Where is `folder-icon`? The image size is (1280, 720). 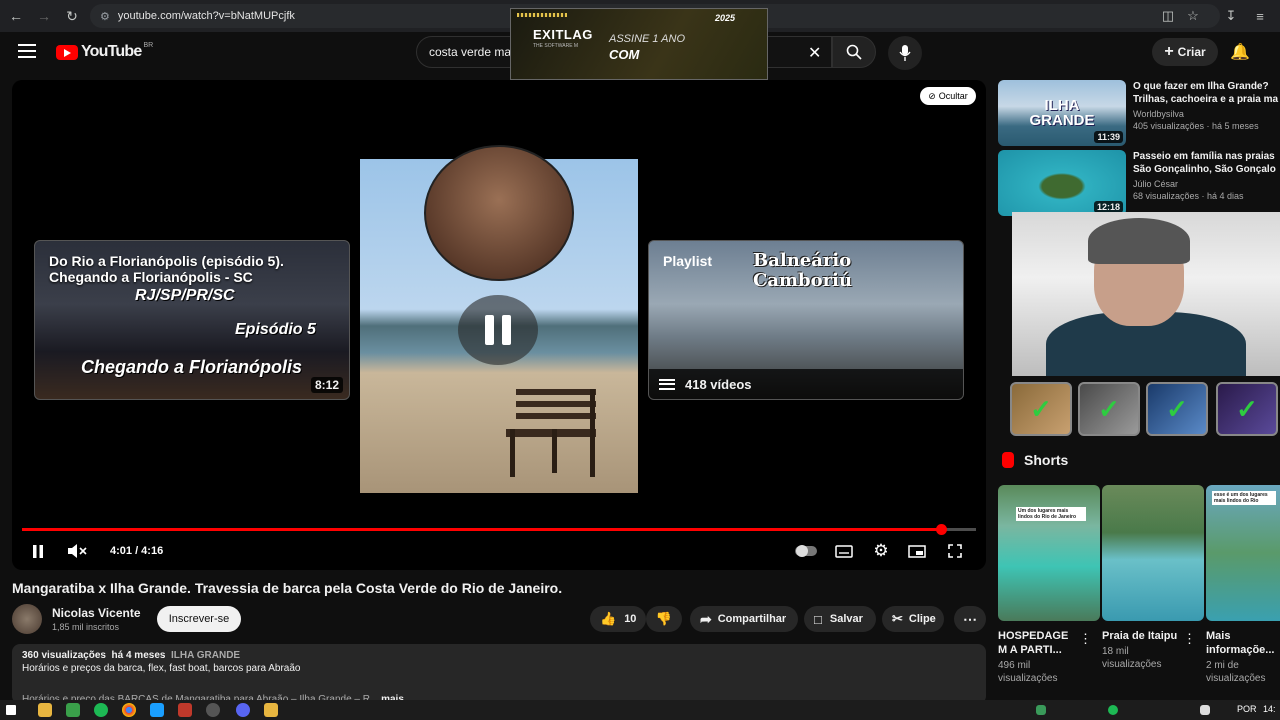
folder-icon is located at coordinates (271, 710).